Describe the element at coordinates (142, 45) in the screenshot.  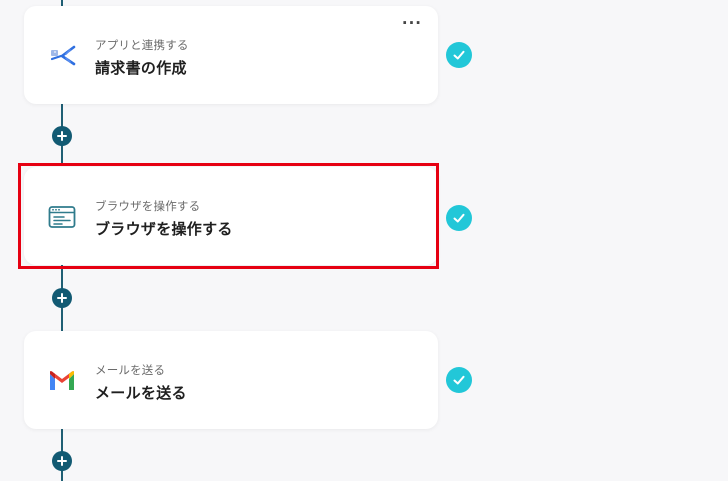
I see `step-subtitle: アプリと連携する` at that location.